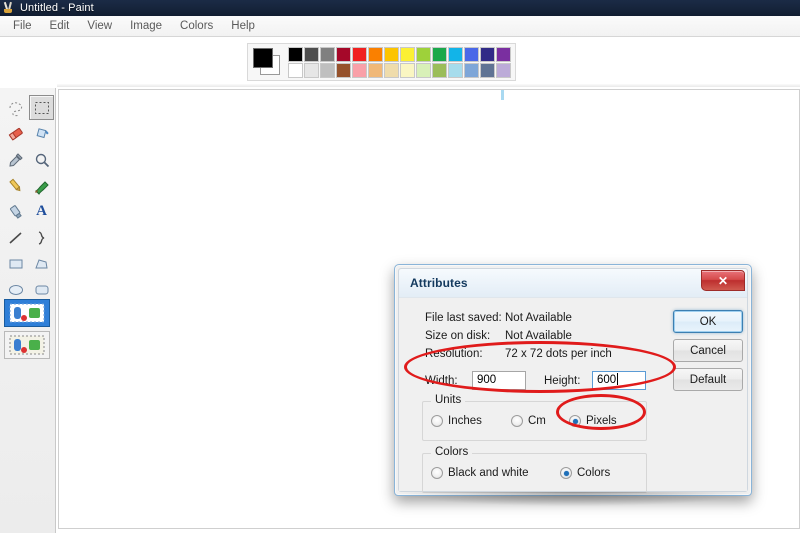 Image resolution: width=800 pixels, height=533 pixels. I want to click on tool-text: A, so click(41, 211).